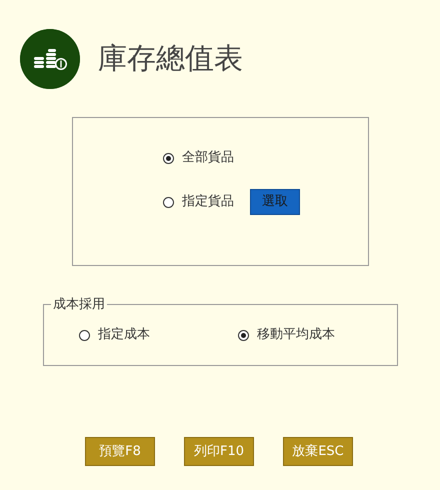 The image size is (440, 490). I want to click on action-button: 放棄ESC, so click(318, 451).